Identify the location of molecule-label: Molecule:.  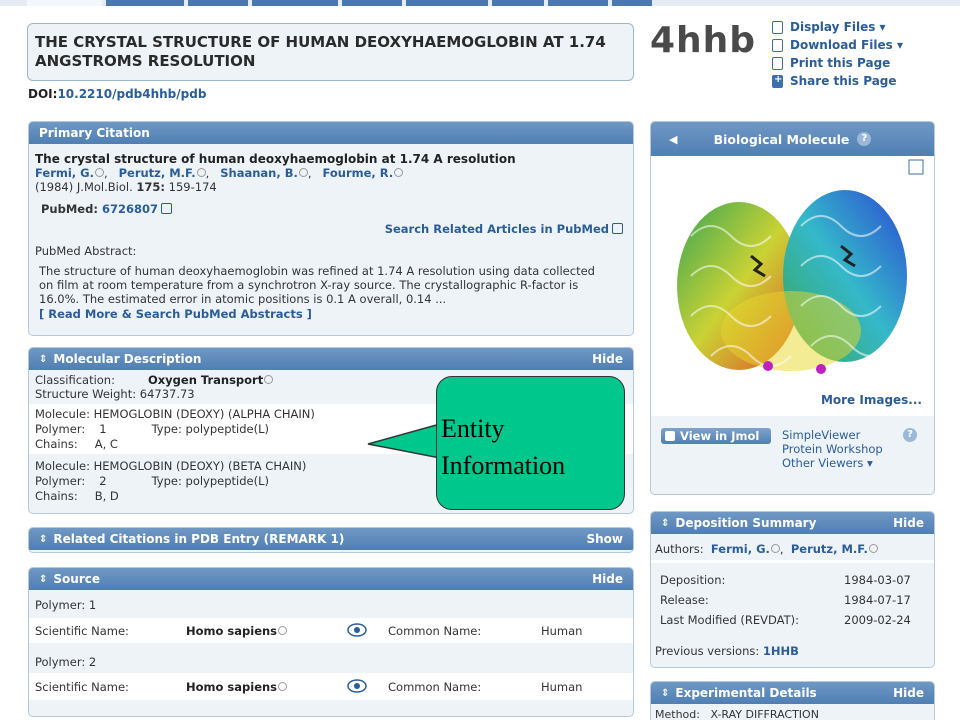
(62, 414).